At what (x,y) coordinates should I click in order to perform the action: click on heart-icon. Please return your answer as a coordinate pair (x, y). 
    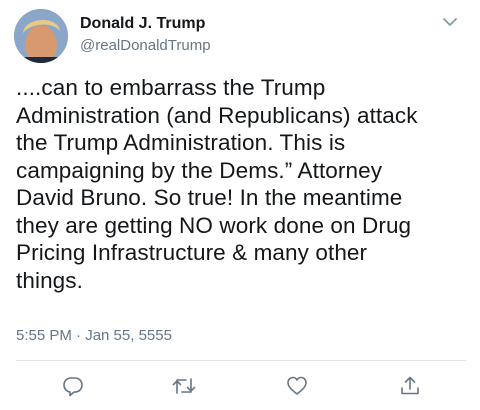
    Looking at the image, I should click on (297, 386).